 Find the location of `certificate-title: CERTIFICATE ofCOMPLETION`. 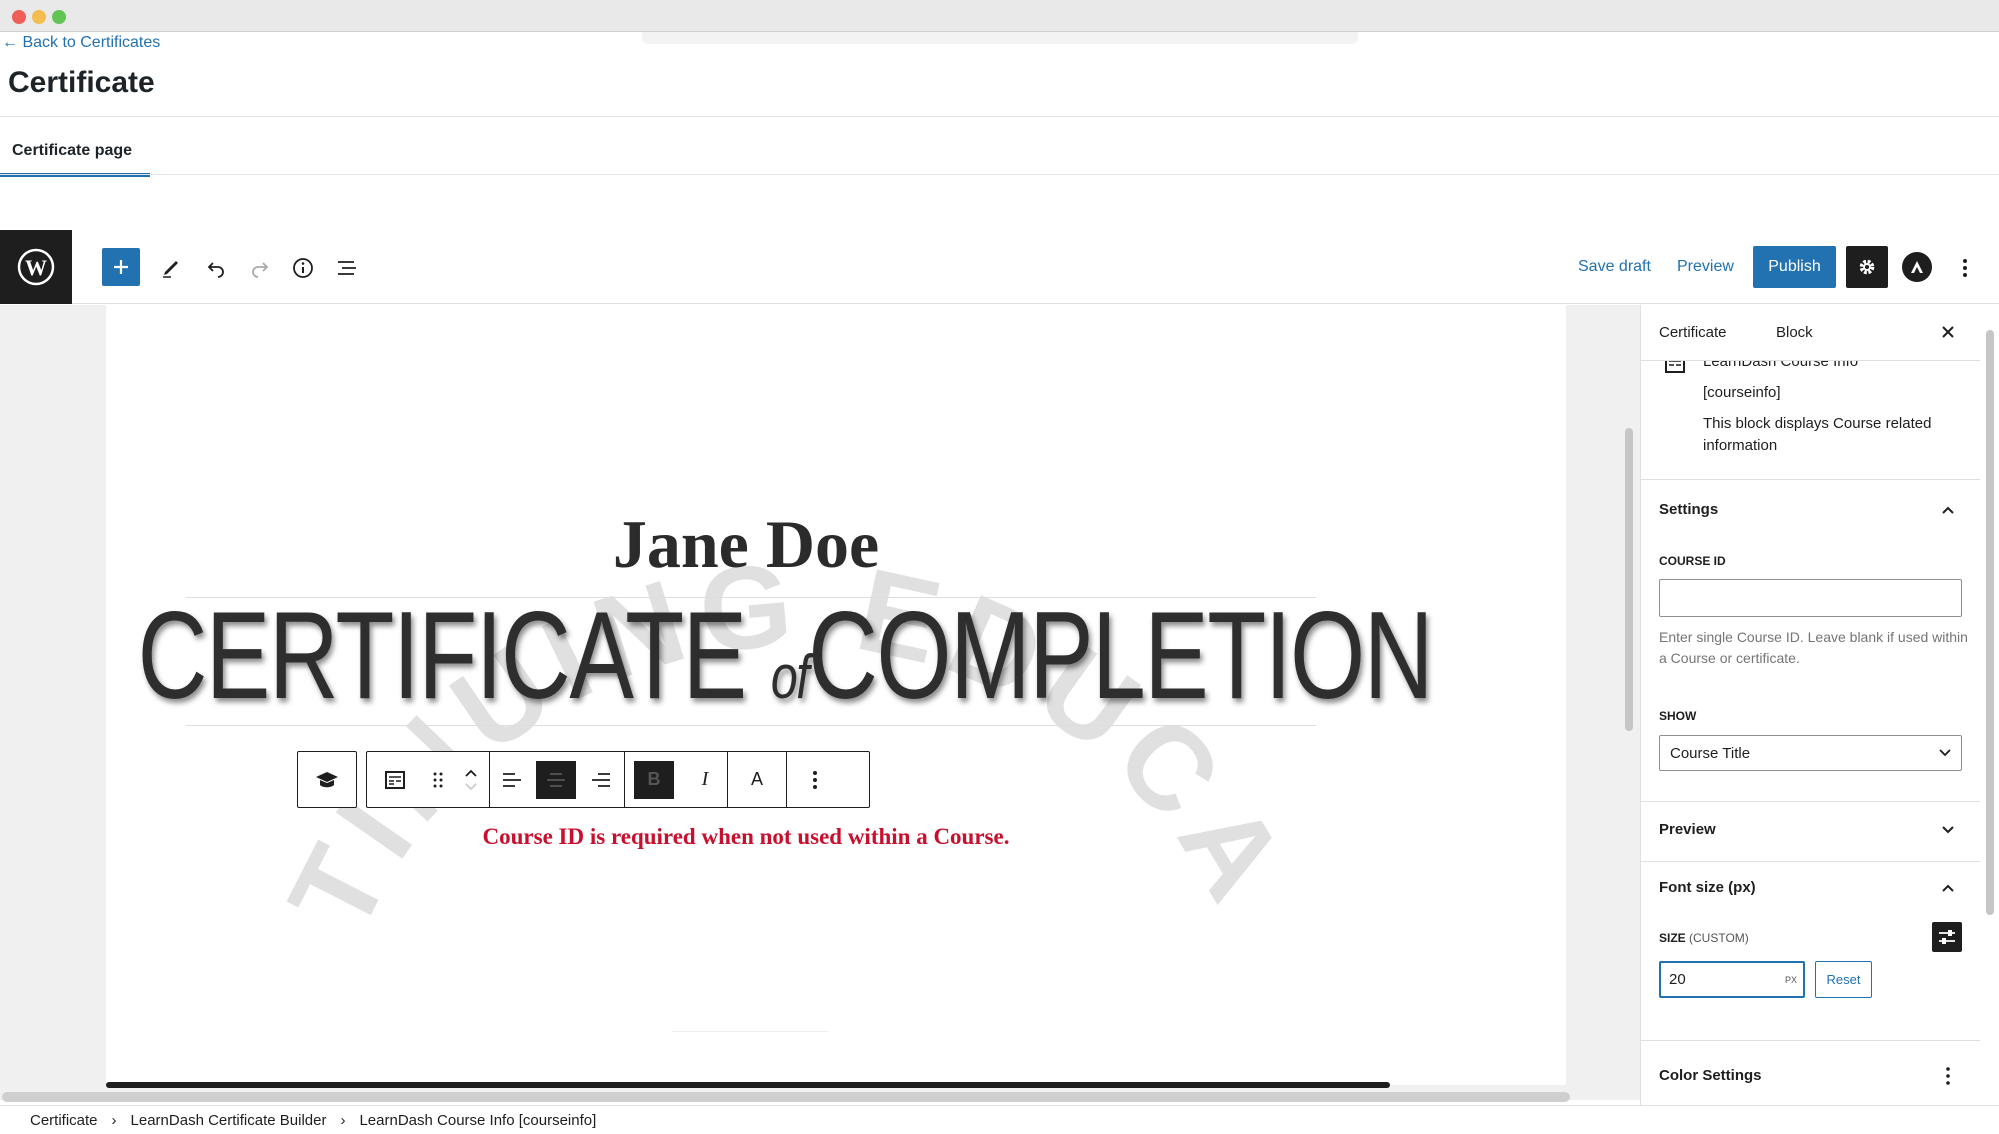

certificate-title: CERTIFICATE ofCOMPLETION is located at coordinates (785, 656).